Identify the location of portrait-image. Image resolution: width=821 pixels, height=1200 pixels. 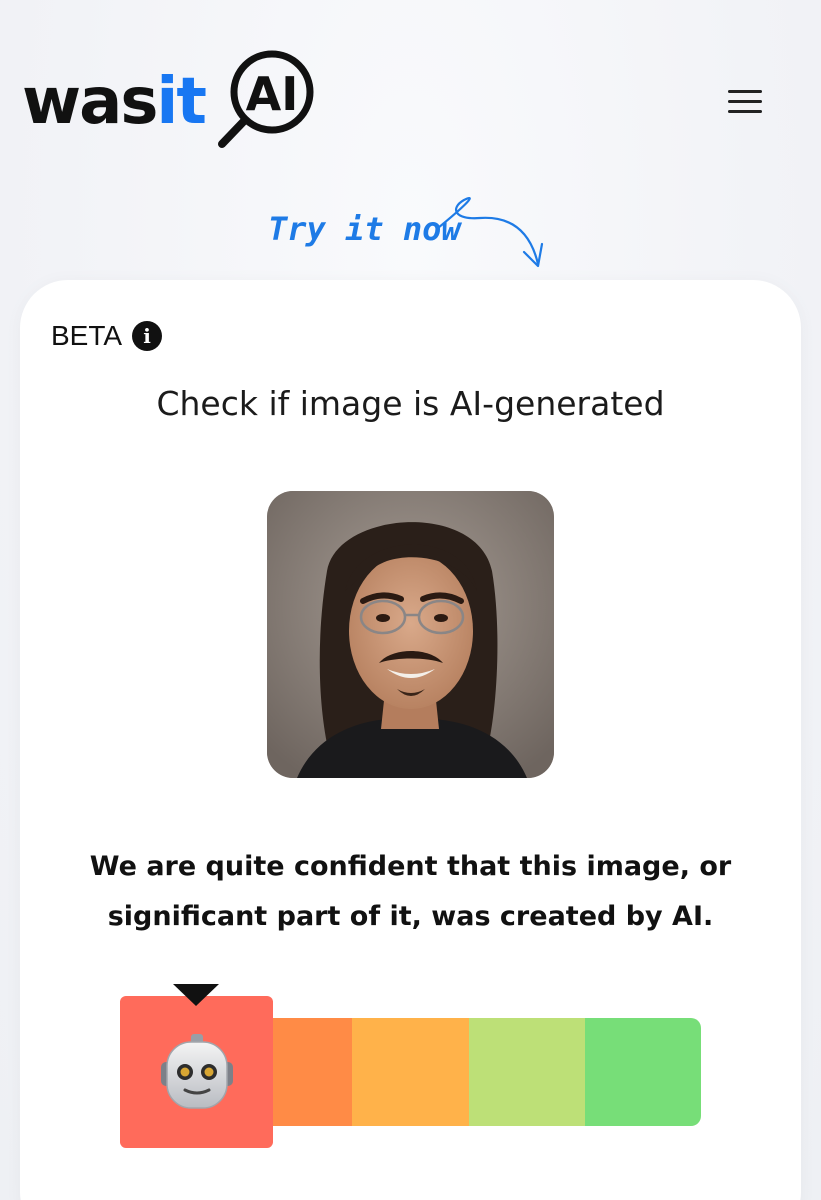
(410, 634).